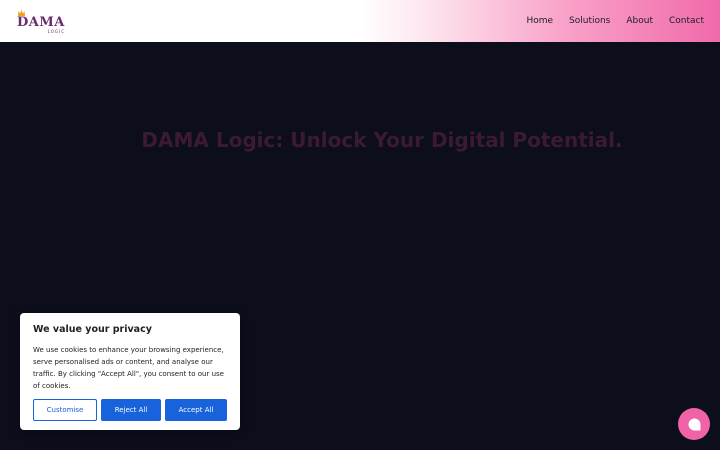  I want to click on nav-solutions: Solutions, so click(589, 21).